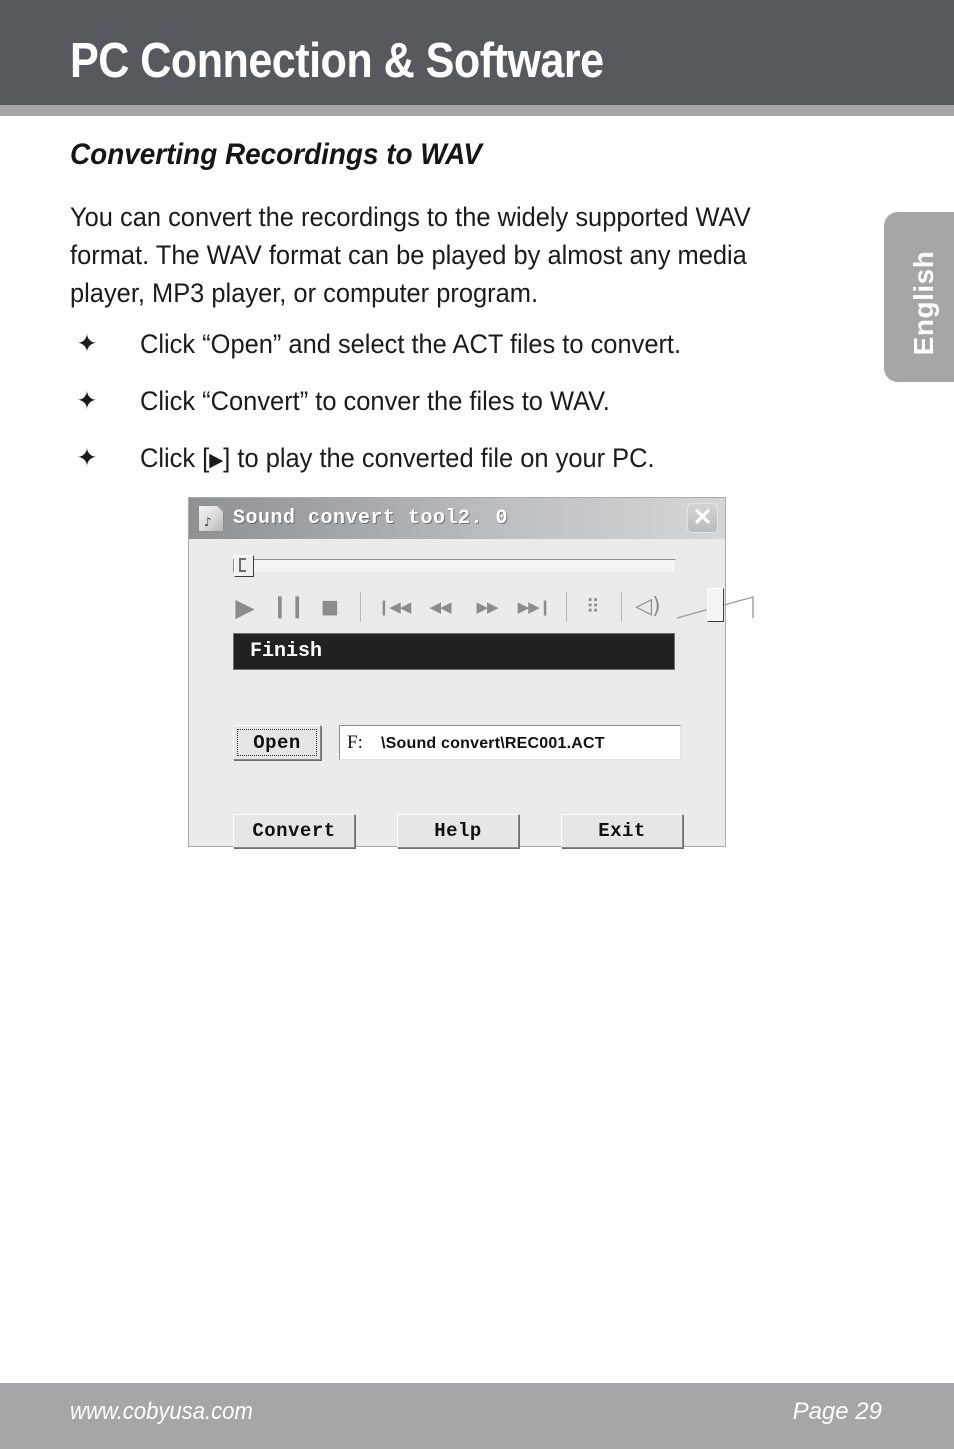 This screenshot has width=954, height=1449. I want to click on file-path-drive: F:, so click(355, 742).